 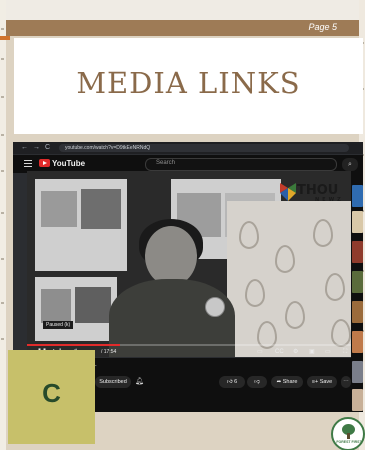 I want to click on settings-icon: ⚙, so click(x=295, y=352).